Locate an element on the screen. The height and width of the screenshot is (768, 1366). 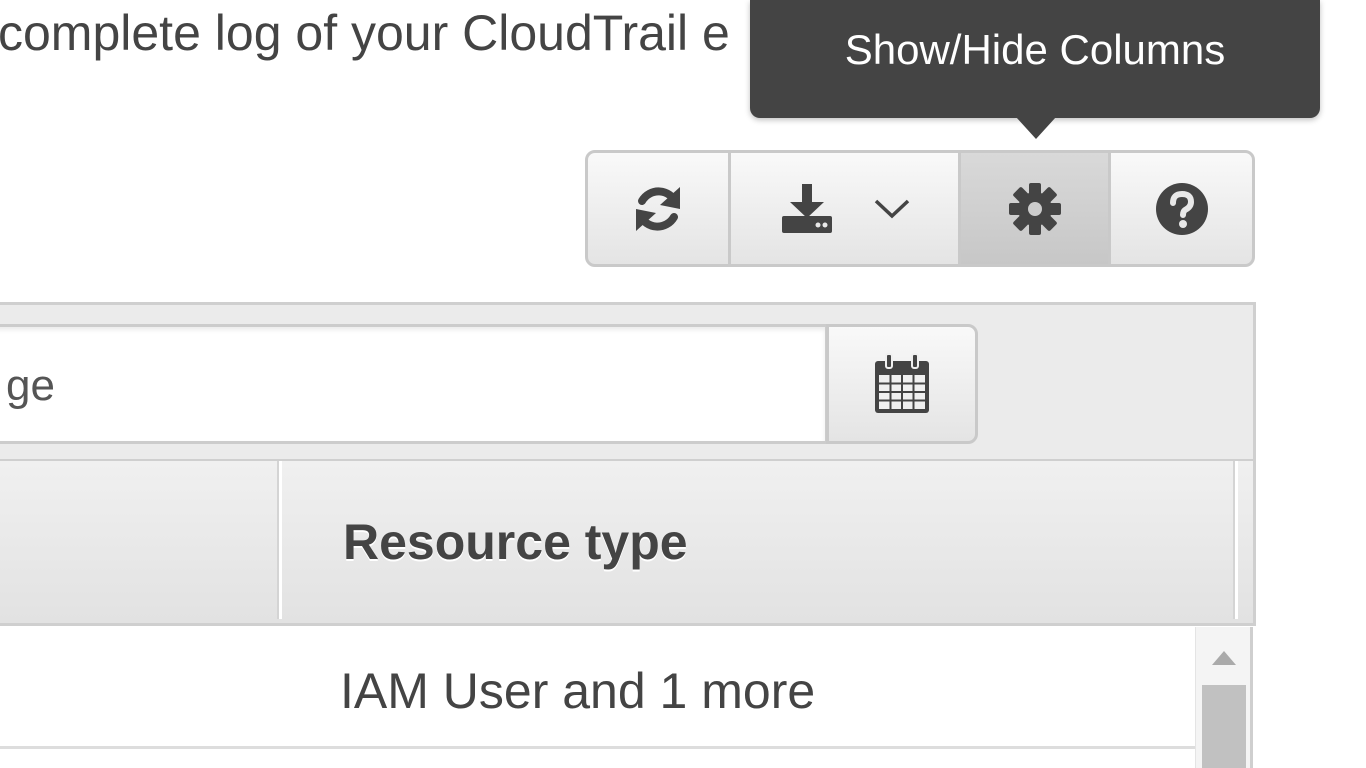
refresh-button is located at coordinates (659, 208).